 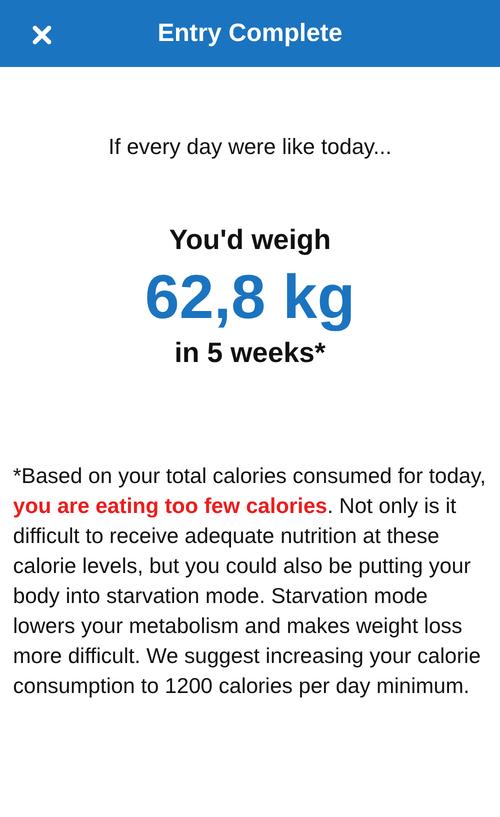 I want to click on close-button, so click(x=42, y=35).